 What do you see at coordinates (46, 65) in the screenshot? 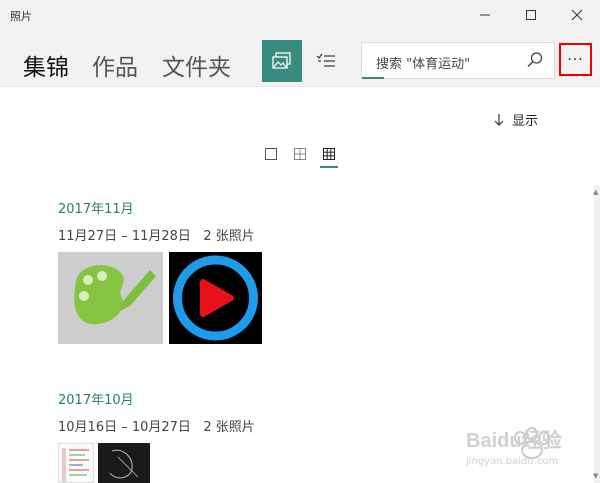
I see `tab-collection: 集锦` at bounding box center [46, 65].